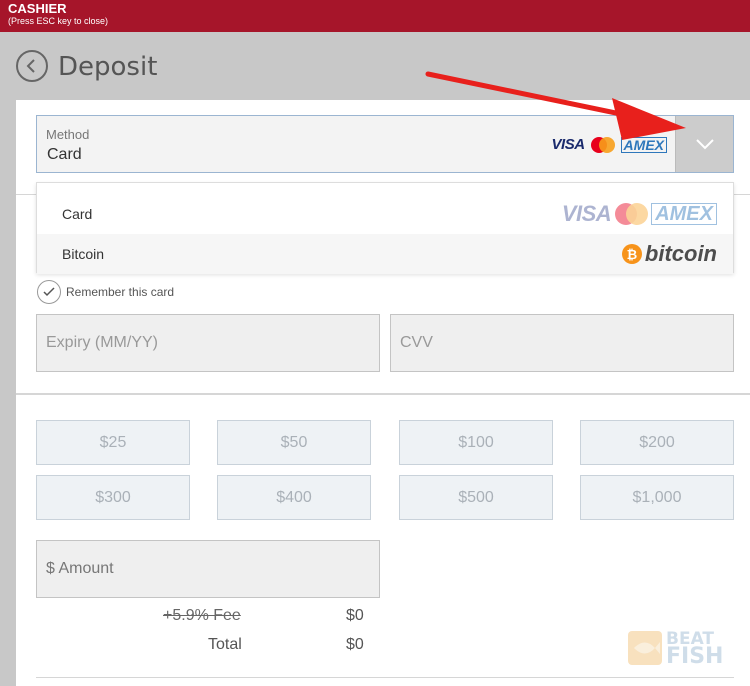  Describe the element at coordinates (208, 569) in the screenshot. I see `amount-field: $ Amount` at that location.